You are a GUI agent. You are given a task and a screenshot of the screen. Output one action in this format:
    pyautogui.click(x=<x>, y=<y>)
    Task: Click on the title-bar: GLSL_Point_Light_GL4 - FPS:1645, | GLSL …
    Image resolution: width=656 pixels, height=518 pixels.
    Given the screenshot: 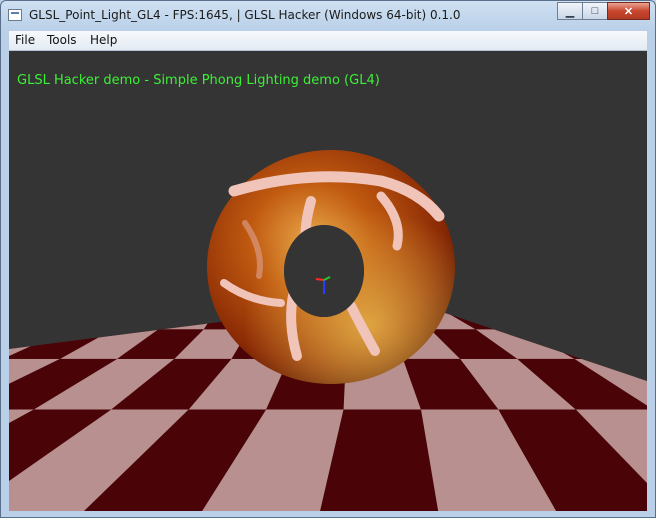 What is the action you would take?
    pyautogui.click(x=328, y=16)
    